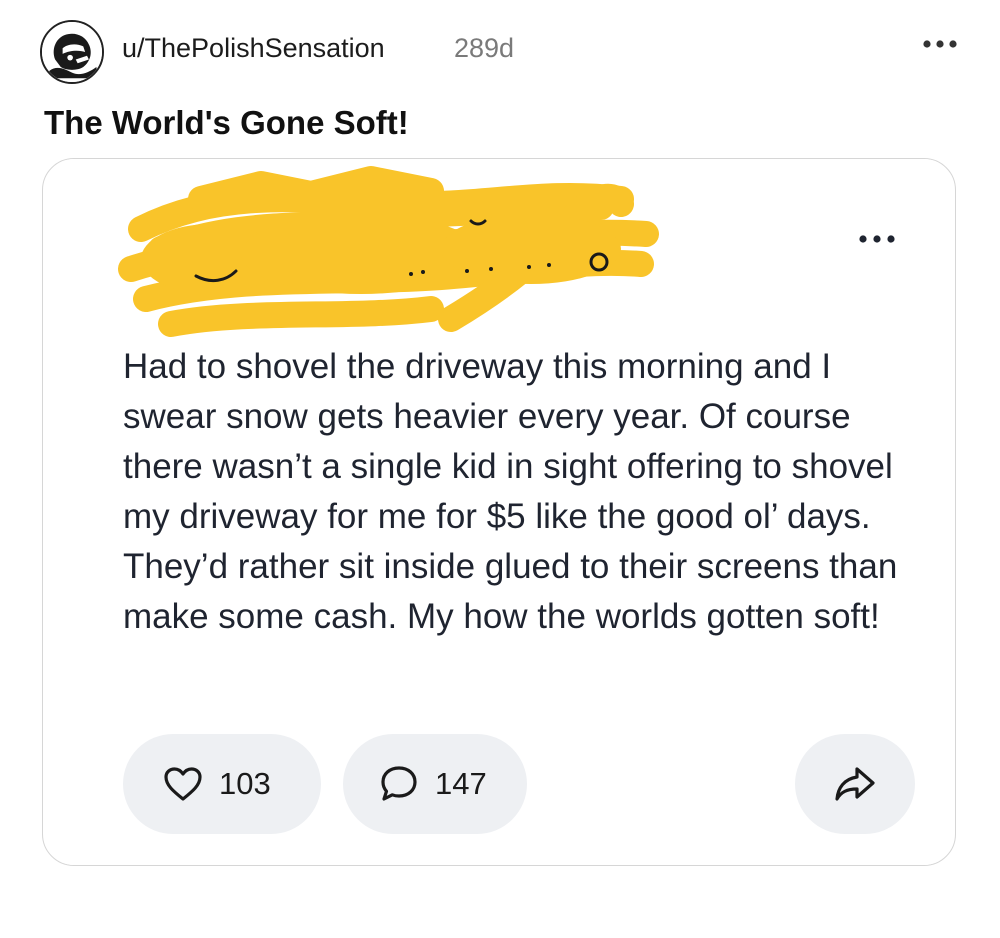 Image resolution: width=1000 pixels, height=938 pixels. I want to click on share-button, so click(855, 784).